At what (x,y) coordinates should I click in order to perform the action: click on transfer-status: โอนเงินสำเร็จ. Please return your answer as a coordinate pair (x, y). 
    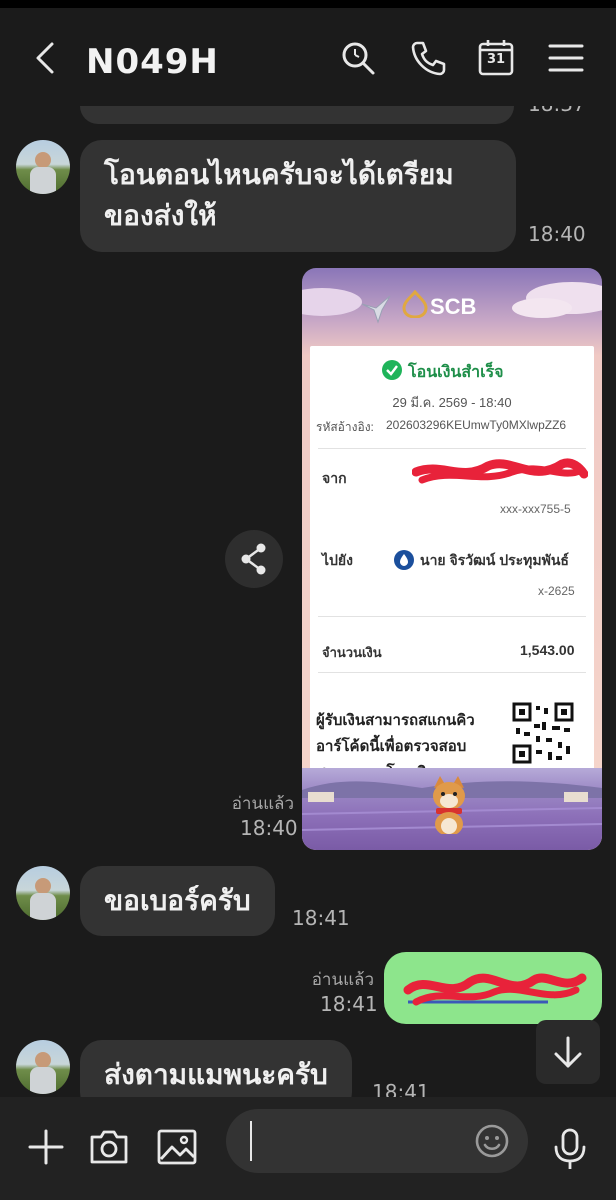
    Looking at the image, I should click on (456, 372).